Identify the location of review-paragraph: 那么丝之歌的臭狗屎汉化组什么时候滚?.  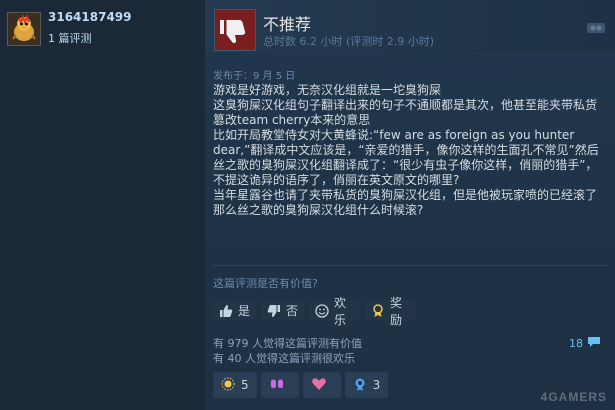
(318, 210).